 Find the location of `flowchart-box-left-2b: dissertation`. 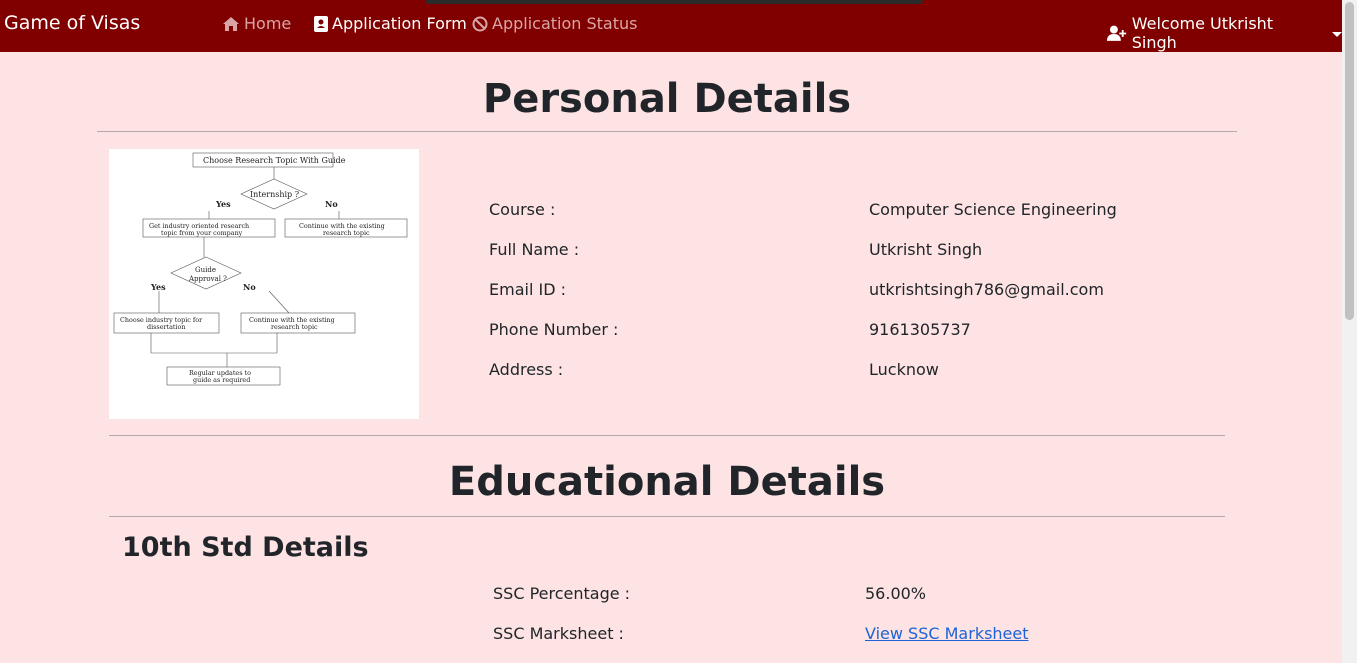

flowchart-box-left-2b: dissertation is located at coordinates (166, 327).